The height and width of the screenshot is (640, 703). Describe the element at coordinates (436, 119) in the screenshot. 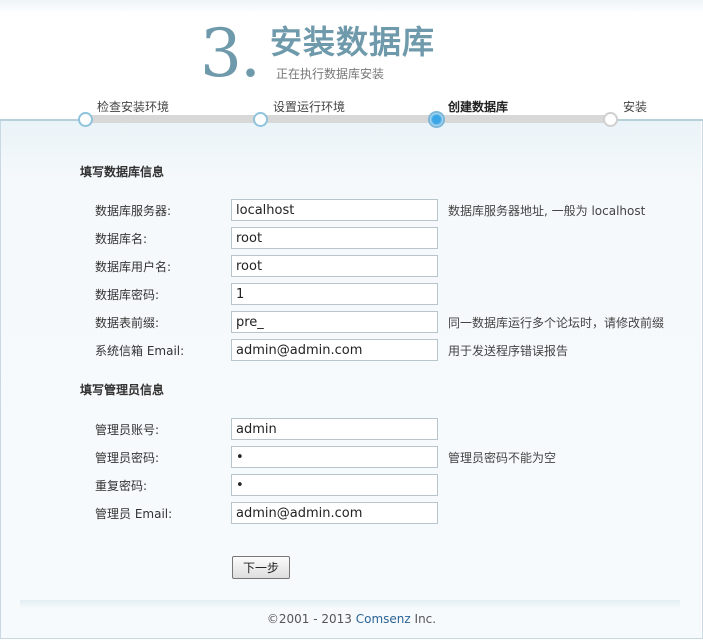

I see `step-dot-current-icon` at that location.